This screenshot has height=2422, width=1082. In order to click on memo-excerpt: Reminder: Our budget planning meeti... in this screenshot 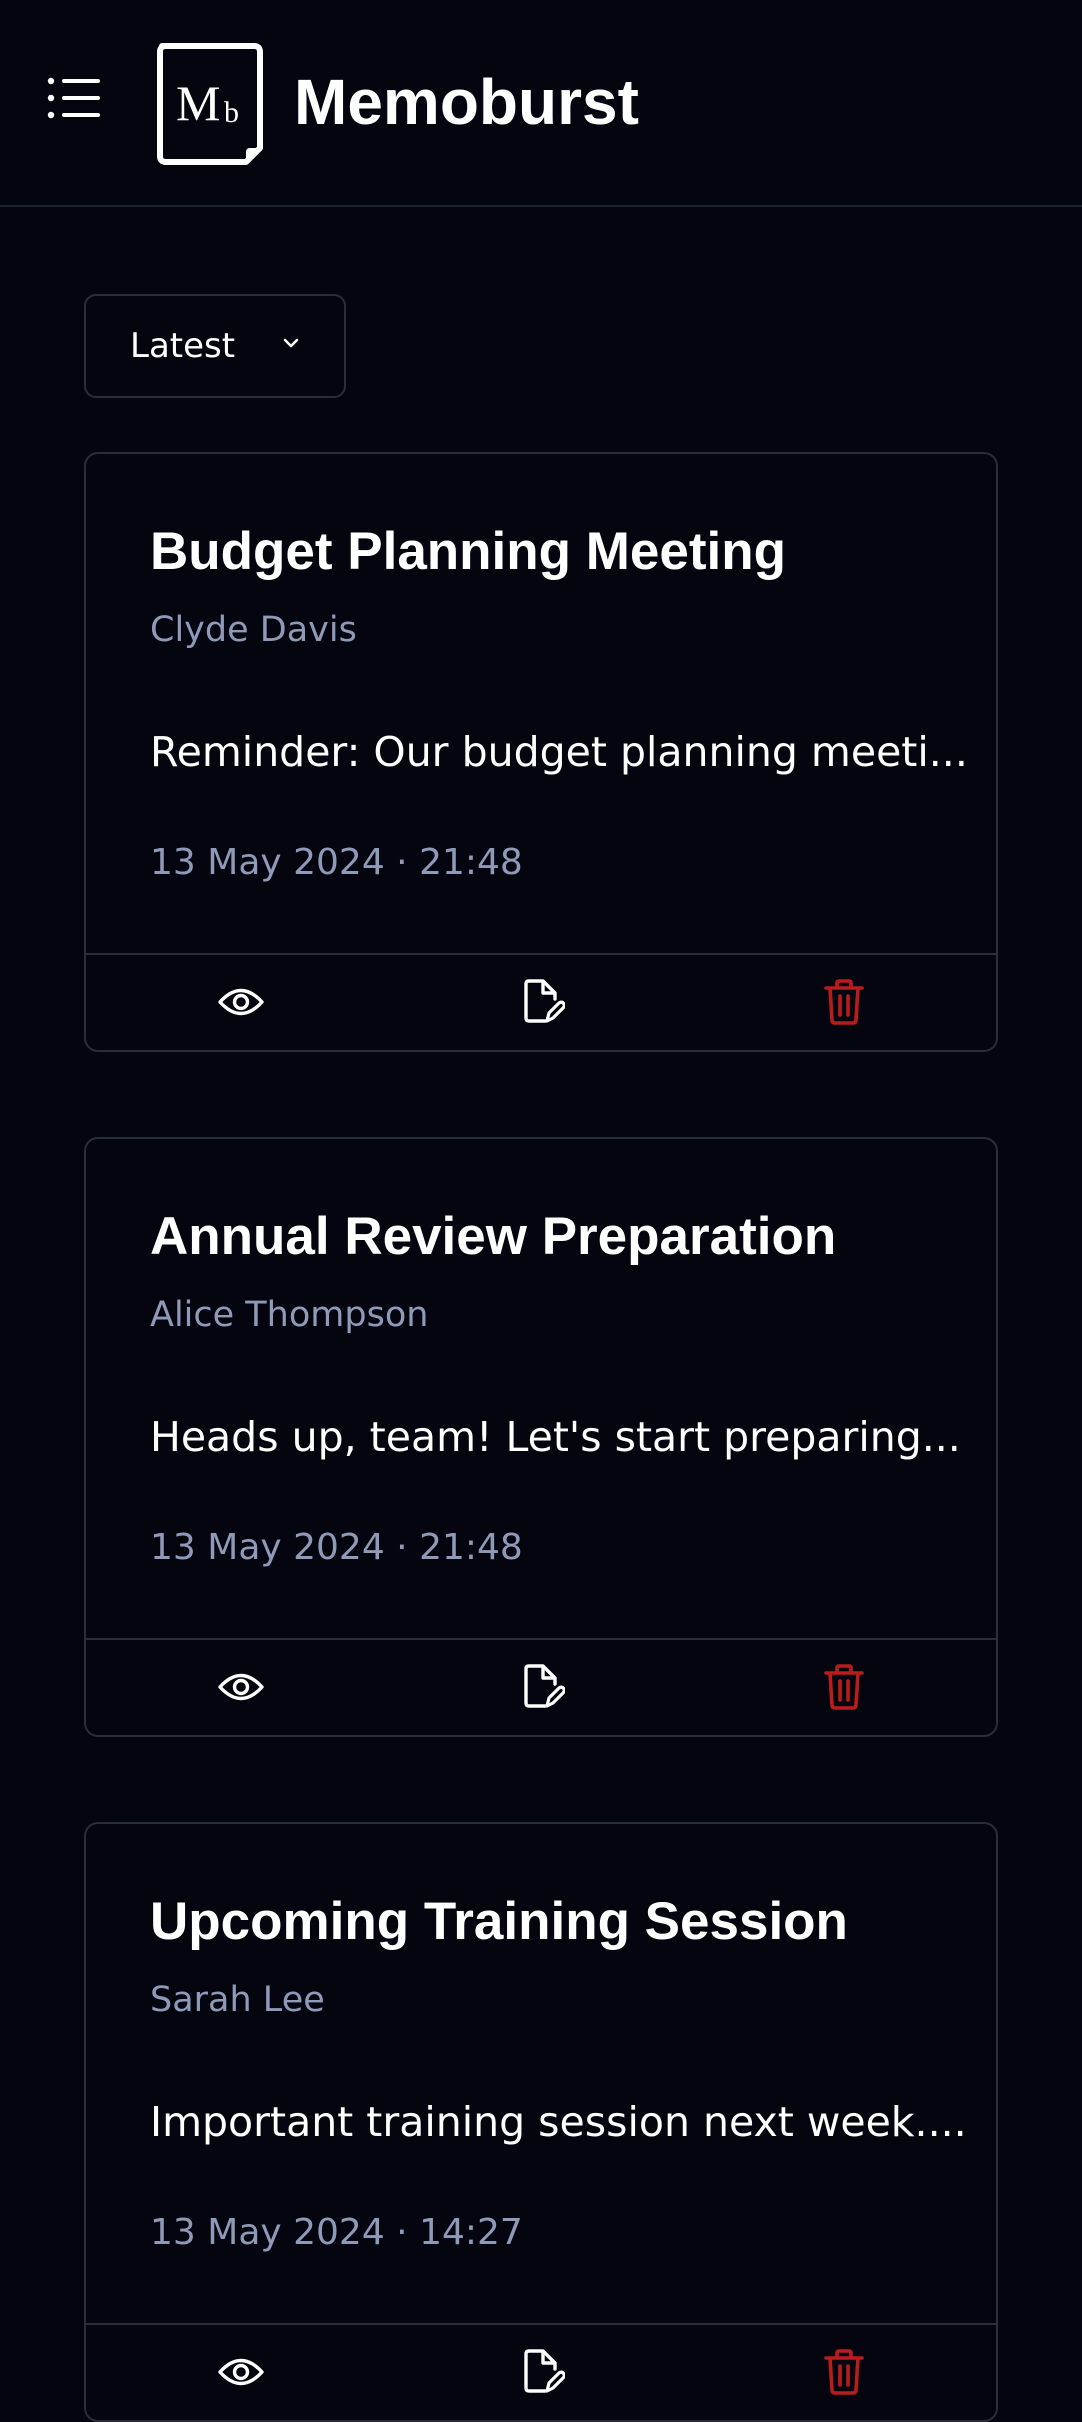, I will do `click(559, 752)`.